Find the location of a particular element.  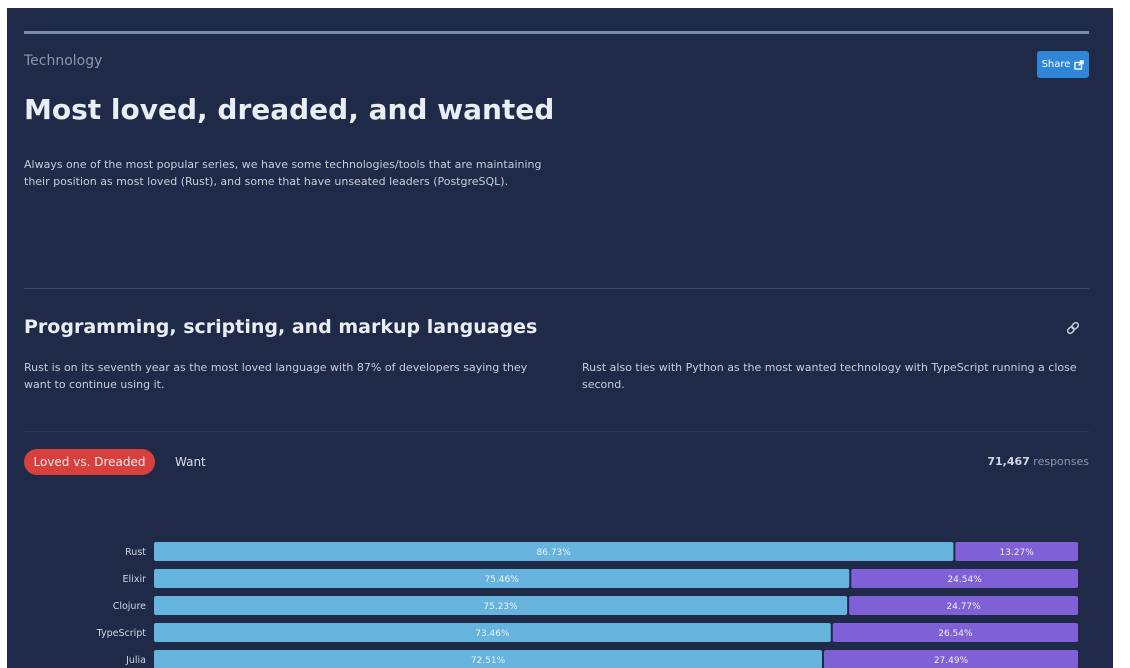

tabs-divider is located at coordinates (556, 431).